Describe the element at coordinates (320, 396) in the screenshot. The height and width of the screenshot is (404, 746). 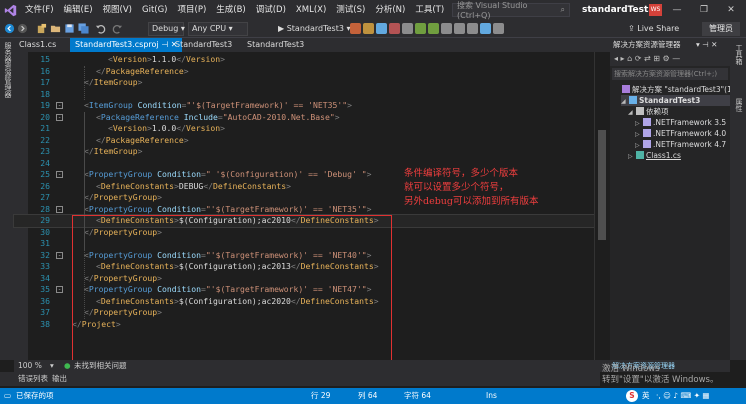
I see `line-indicator: 行 29` at that location.